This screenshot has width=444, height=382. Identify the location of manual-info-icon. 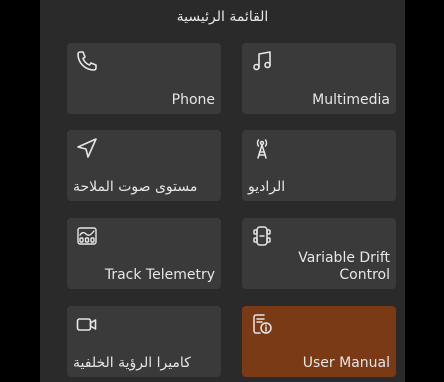
(262, 324).